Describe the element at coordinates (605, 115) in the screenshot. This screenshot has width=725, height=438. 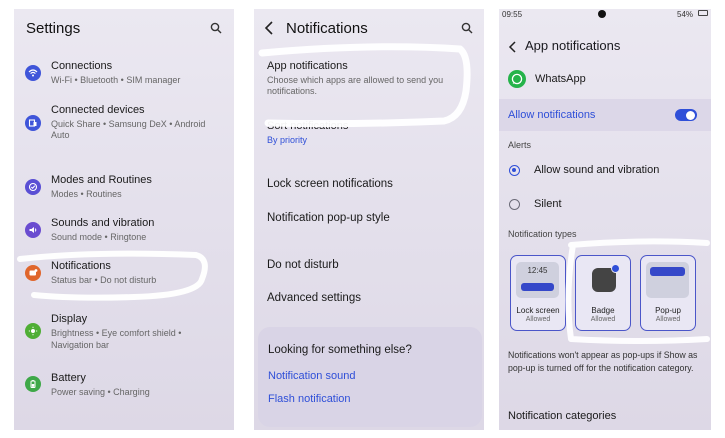
I see `allow-notifications-row: Allow notifications` at that location.